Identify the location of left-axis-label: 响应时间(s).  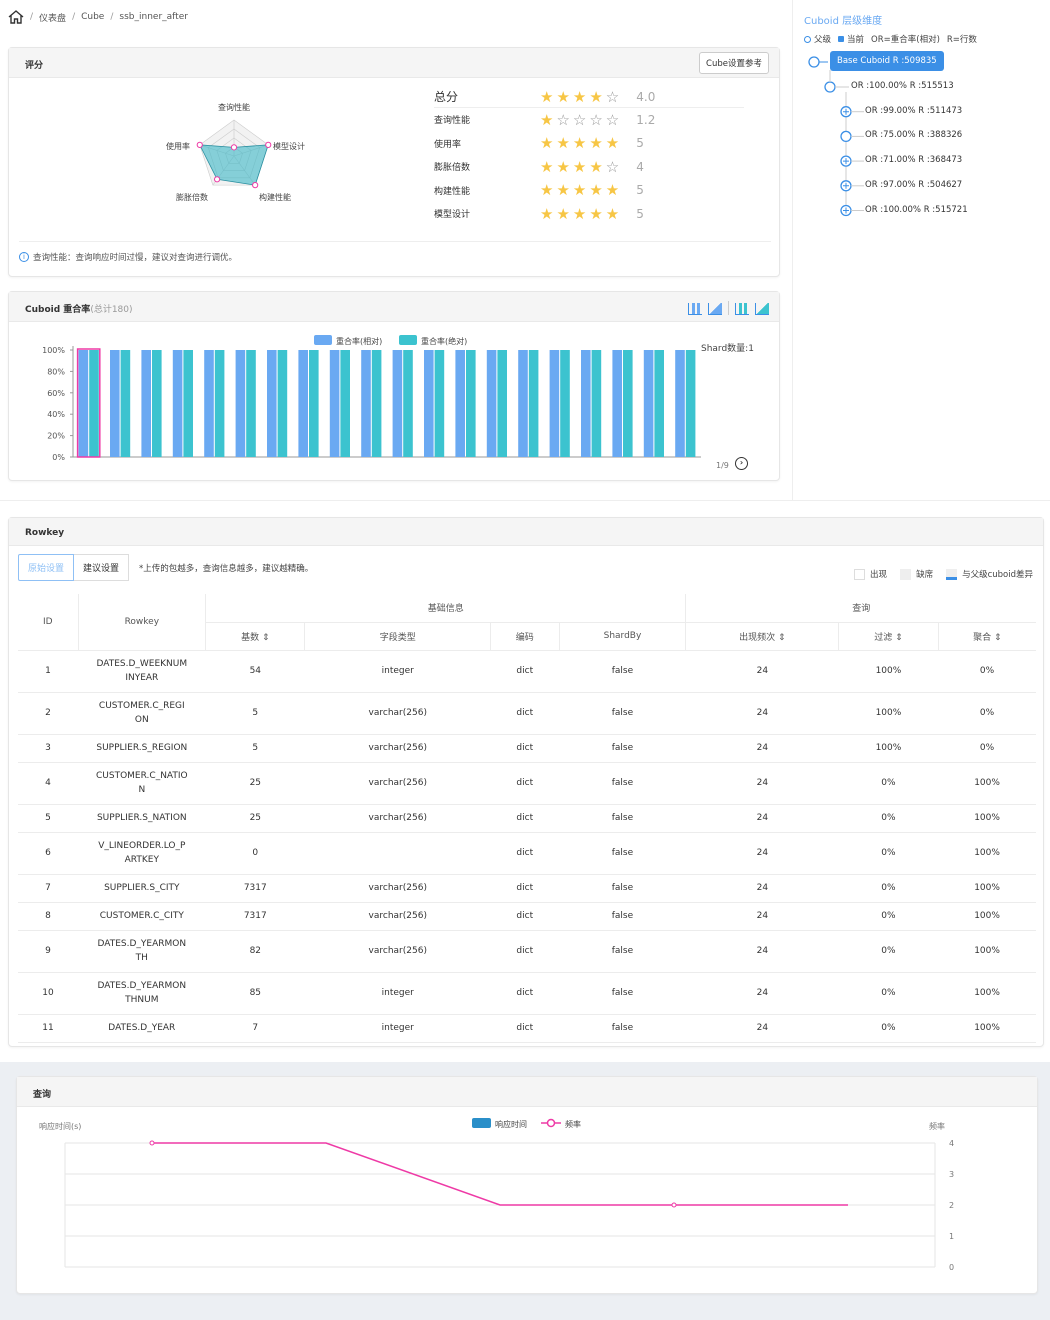
(60, 1126).